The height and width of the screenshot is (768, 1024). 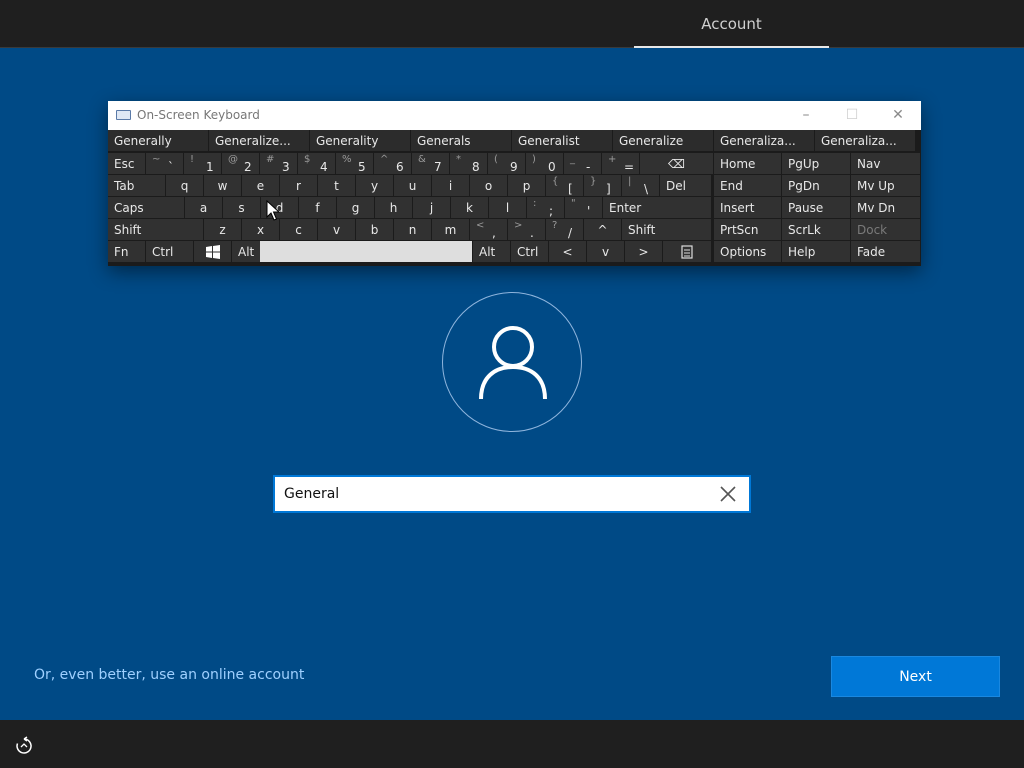 I want to click on key-a: a, so click(x=204, y=208).